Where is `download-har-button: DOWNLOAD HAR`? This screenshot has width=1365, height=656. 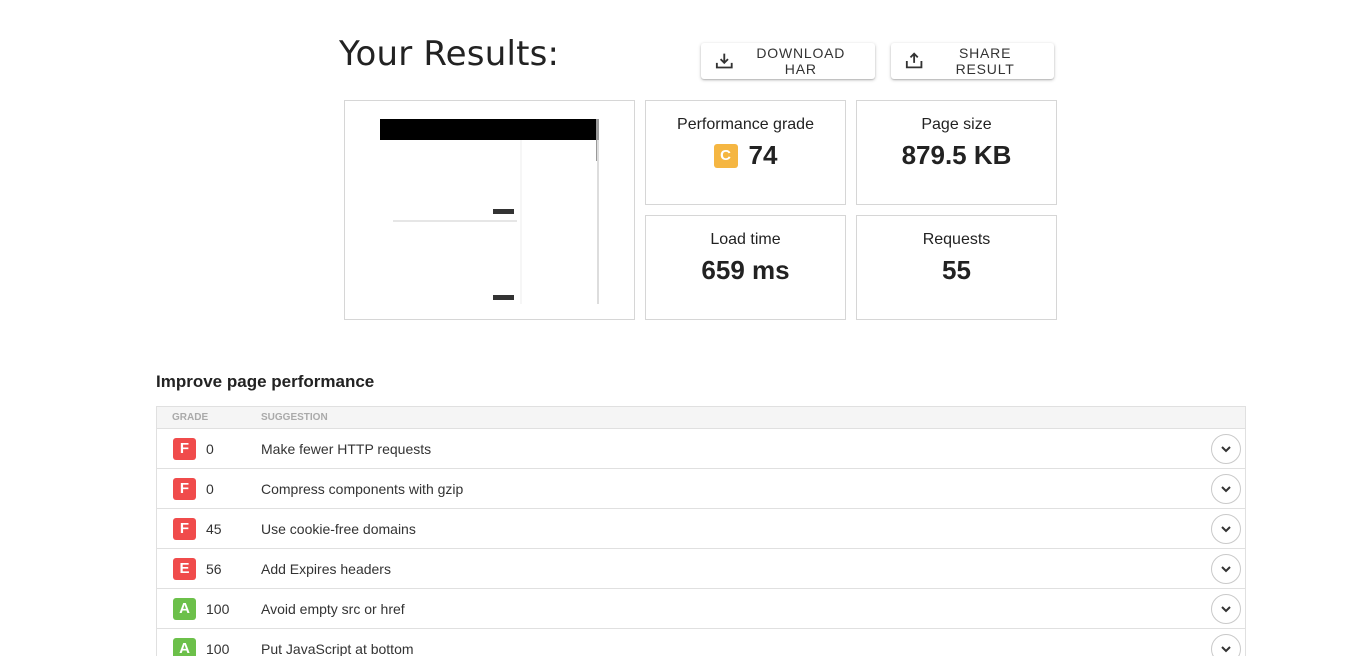 download-har-button: DOWNLOAD HAR is located at coordinates (788, 61).